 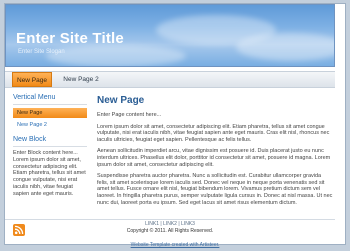 What do you see at coordinates (30, 139) in the screenshot?
I see `block-heading: New Block` at bounding box center [30, 139].